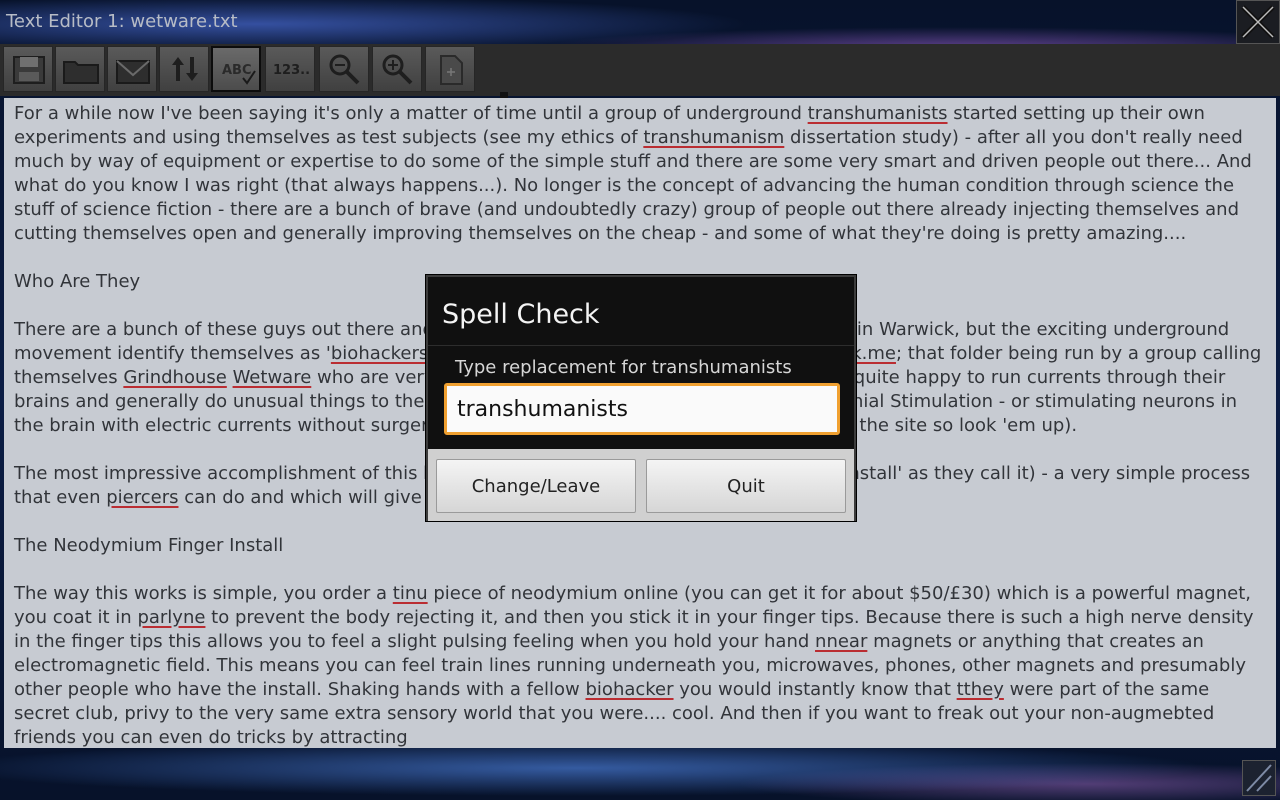 The image size is (1280, 800). I want to click on dialog-divider, so click(641, 345).